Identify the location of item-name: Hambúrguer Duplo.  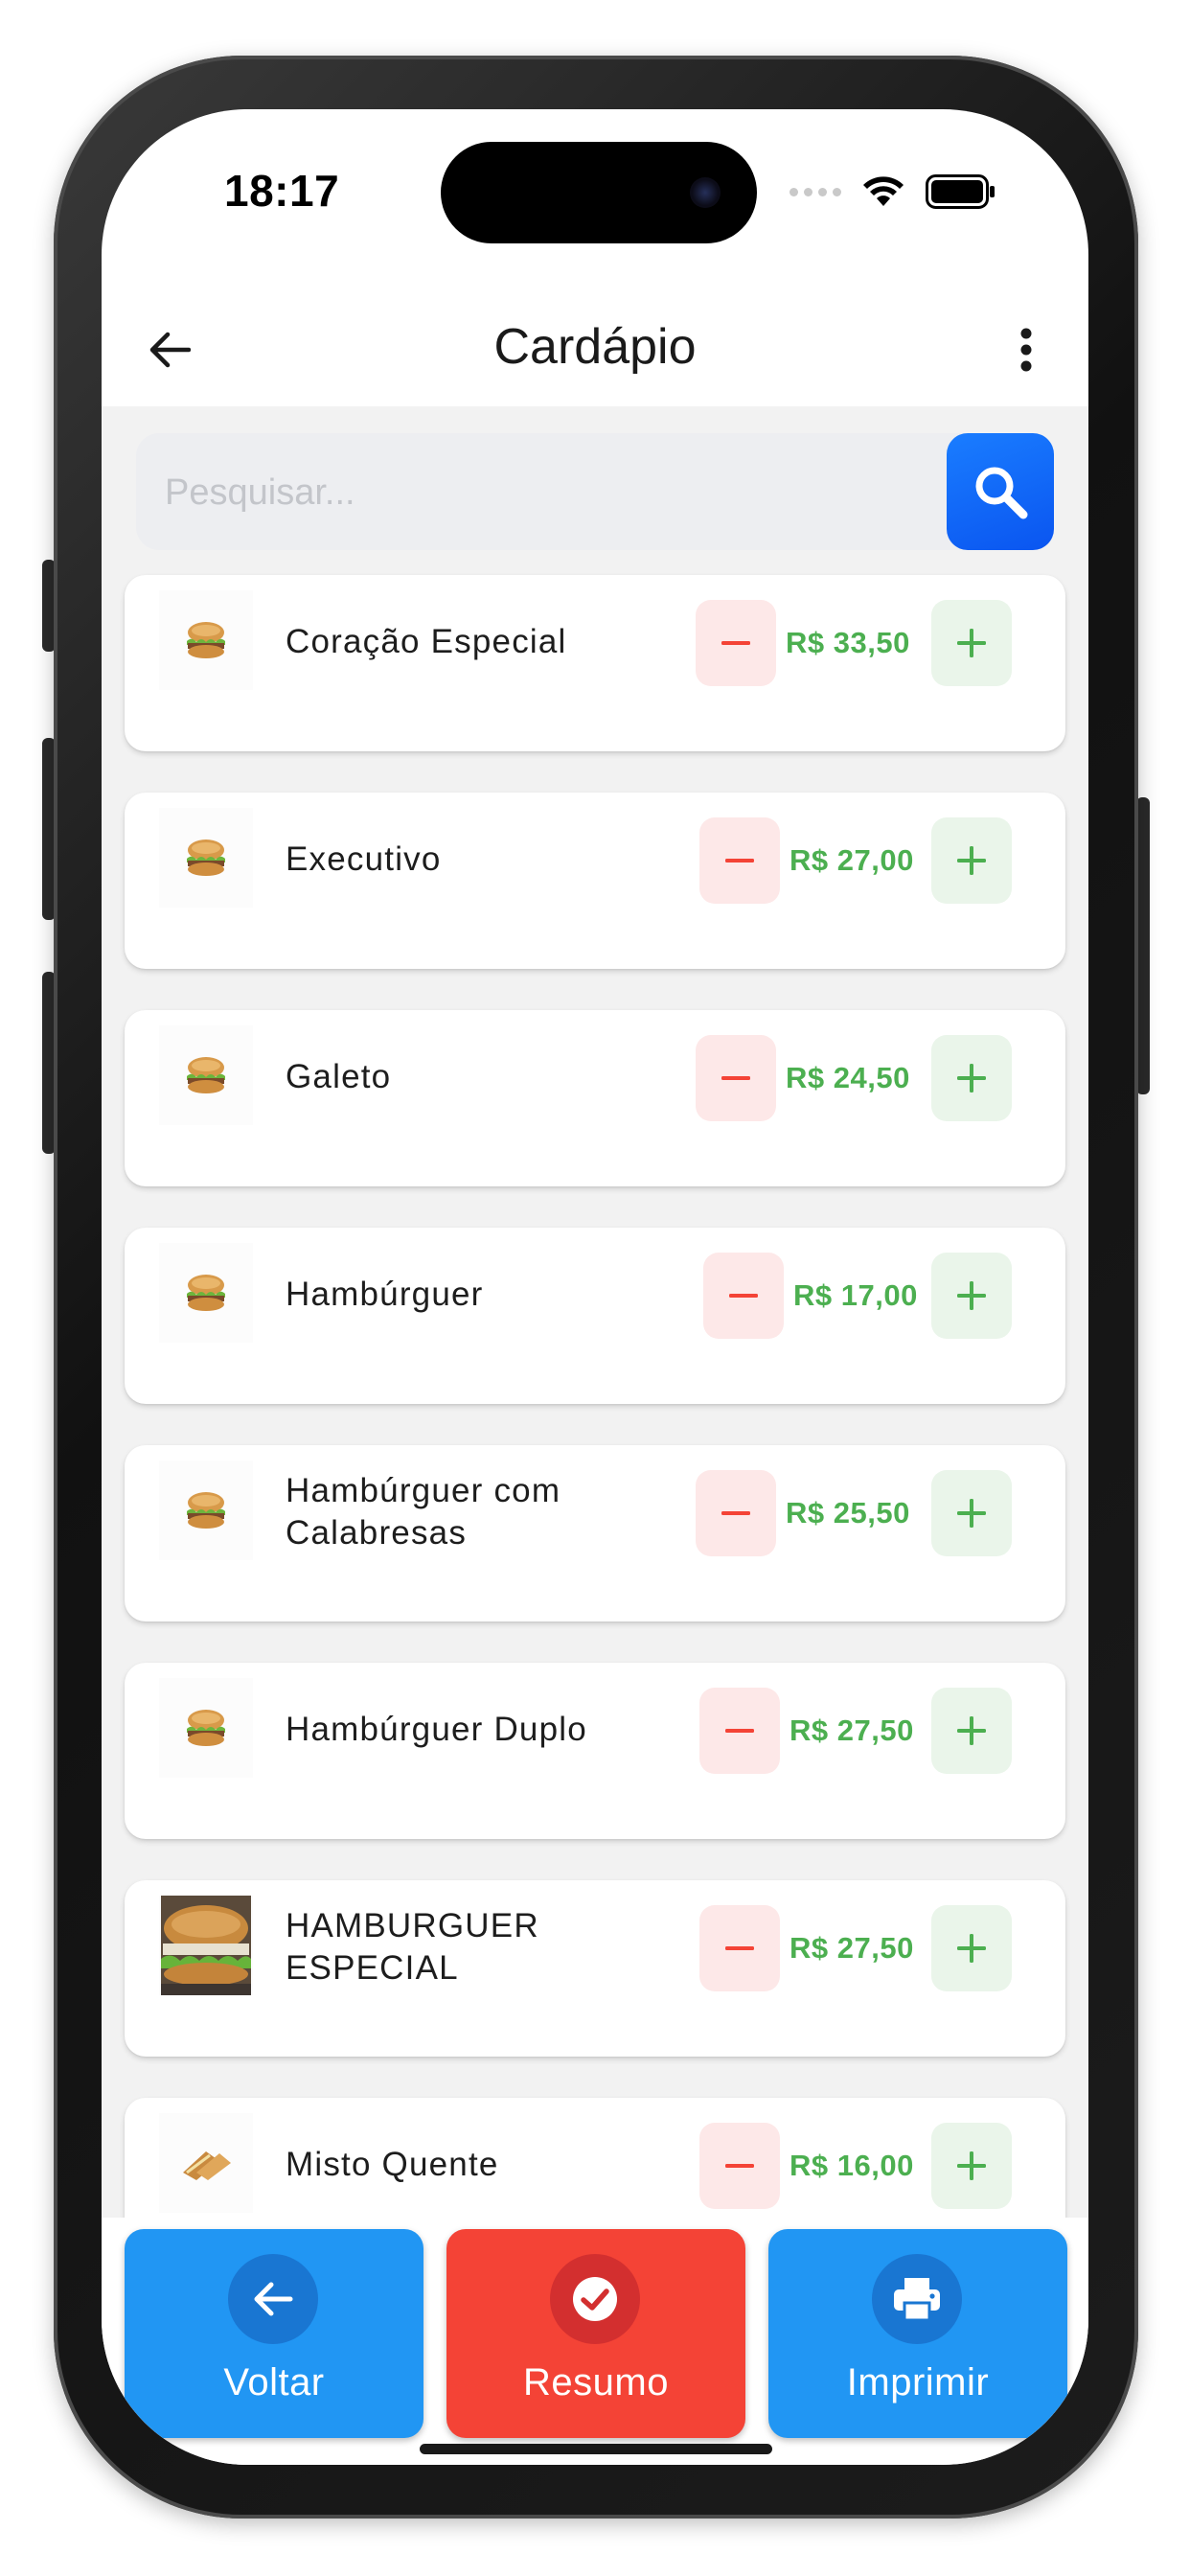
(437, 1729).